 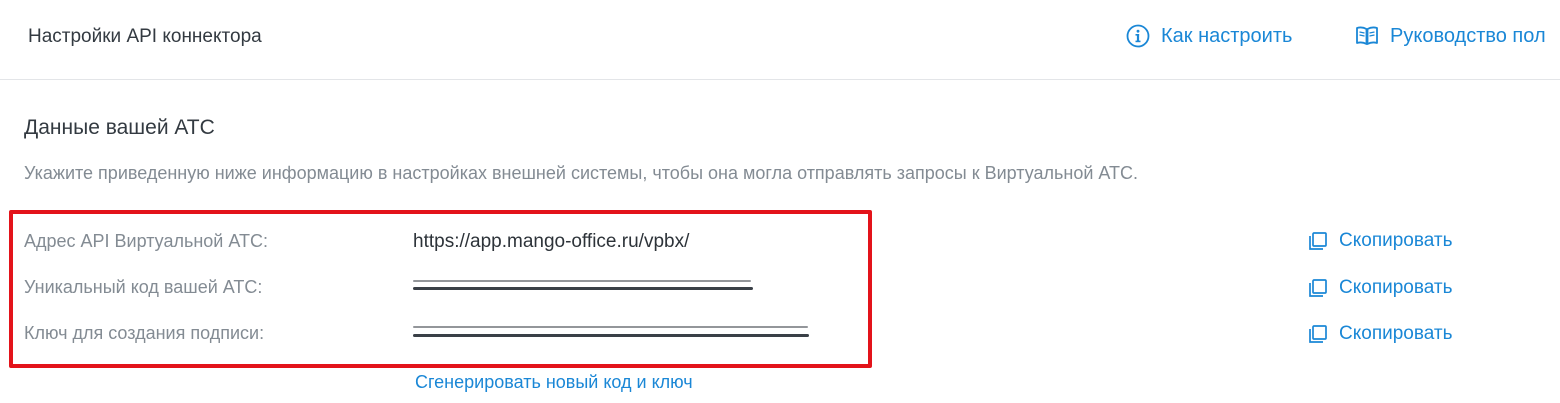 What do you see at coordinates (144, 333) in the screenshot?
I see `signature-key-label: Ключ для создания подписи:` at bounding box center [144, 333].